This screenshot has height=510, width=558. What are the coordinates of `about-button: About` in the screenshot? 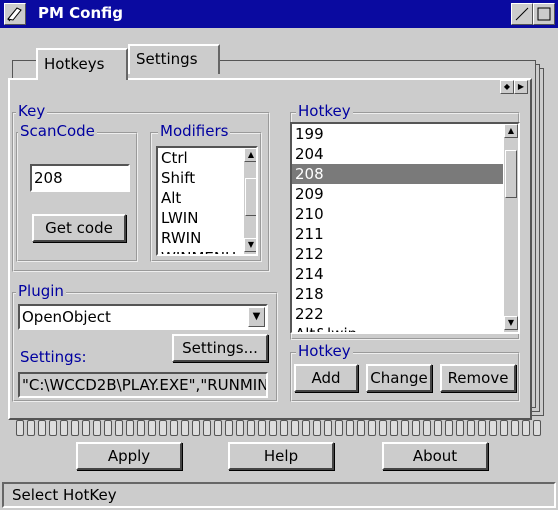 It's located at (435, 456).